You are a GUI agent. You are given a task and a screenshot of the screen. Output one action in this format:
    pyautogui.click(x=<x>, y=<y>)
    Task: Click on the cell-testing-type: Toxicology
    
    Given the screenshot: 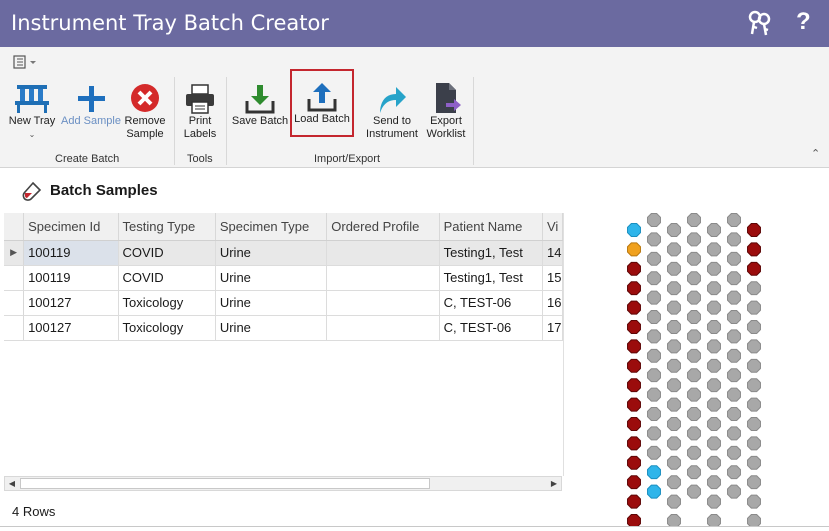 What is the action you would take?
    pyautogui.click(x=167, y=328)
    